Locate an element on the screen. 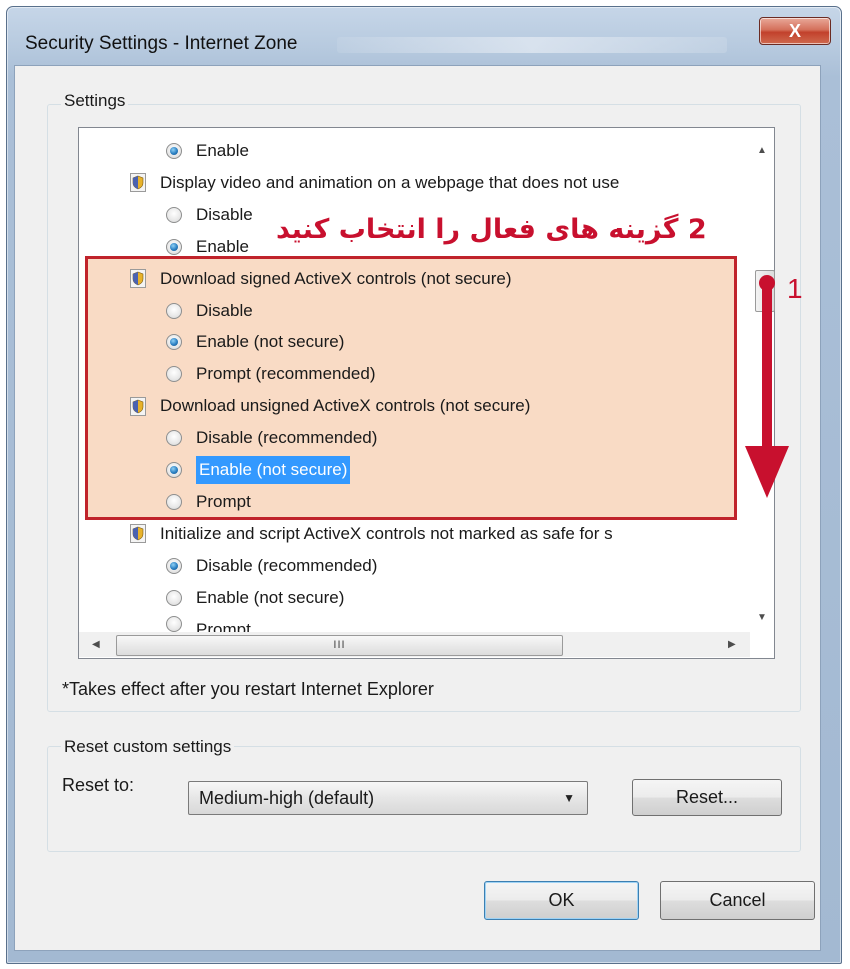 The height and width of the screenshot is (969, 850). ok-button: OK is located at coordinates (561, 900).